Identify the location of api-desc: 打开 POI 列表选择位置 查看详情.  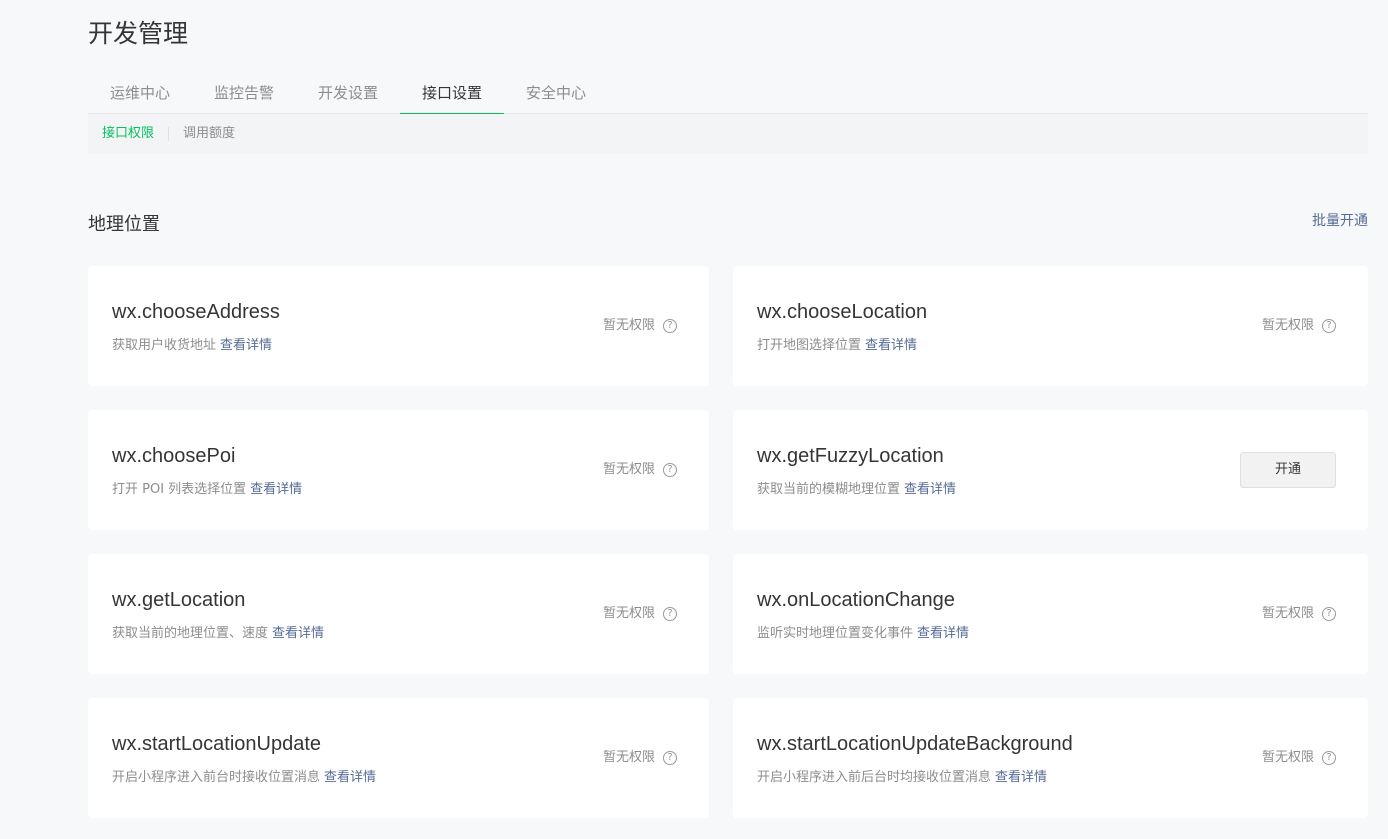
(207, 490).